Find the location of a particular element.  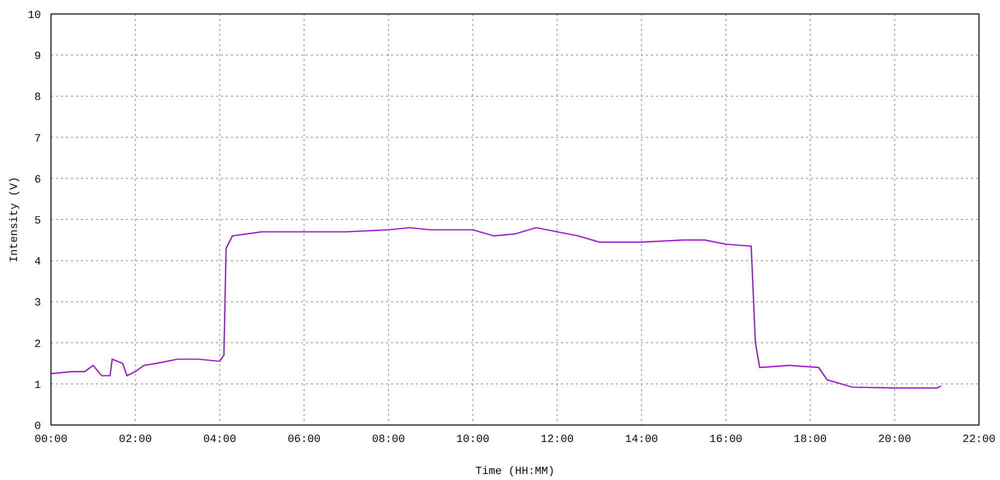

x-tick-label: 06:00 is located at coordinates (304, 440).